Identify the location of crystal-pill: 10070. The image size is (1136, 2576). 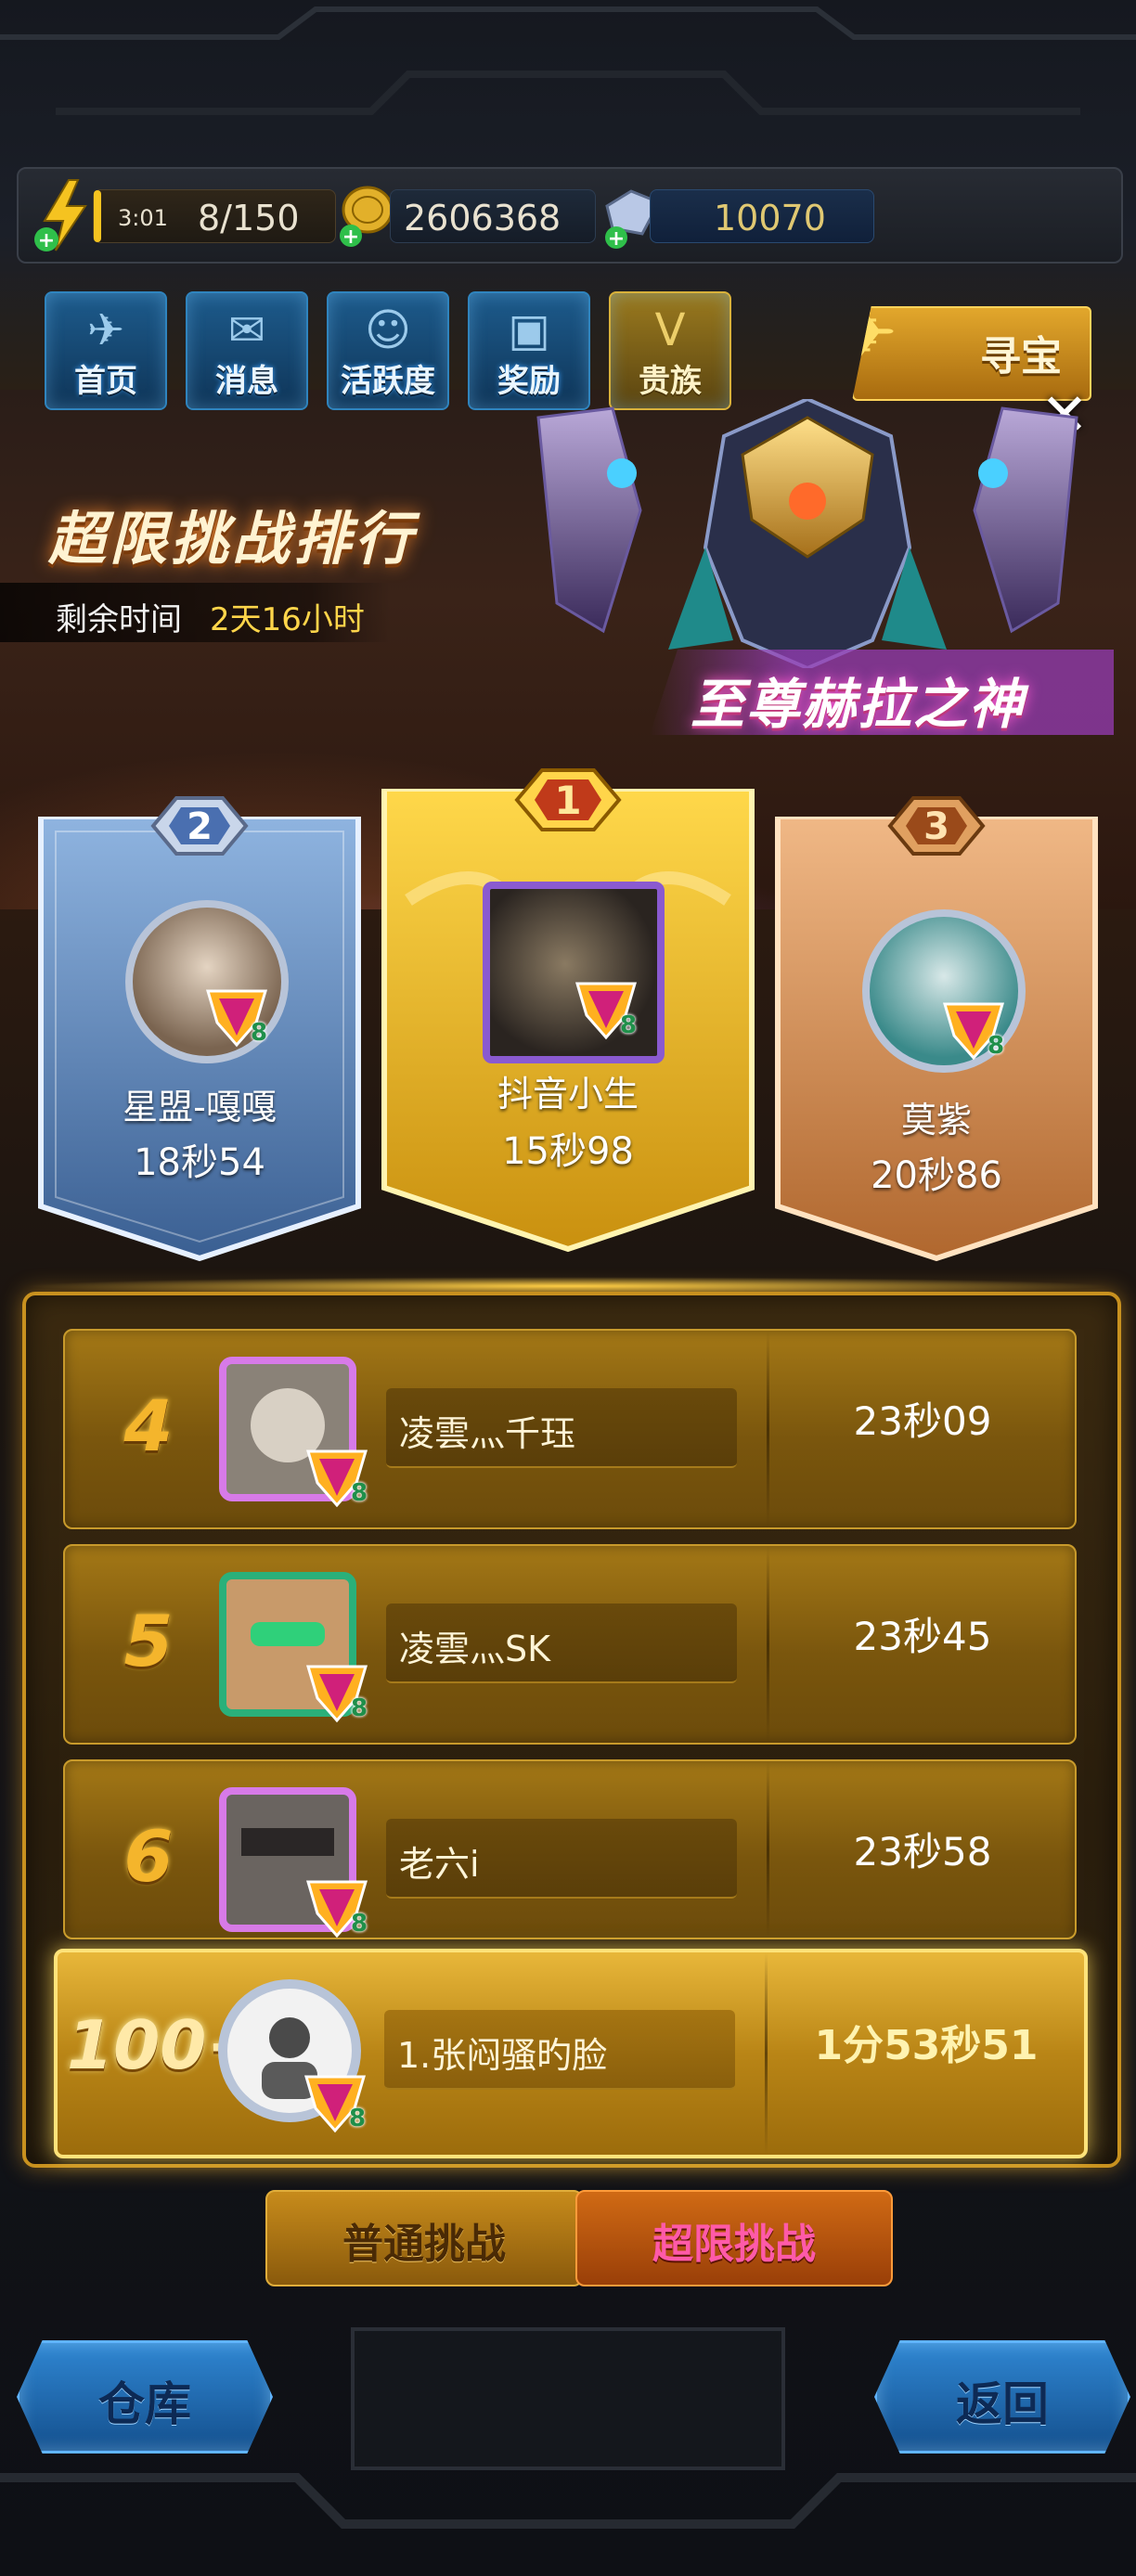
(762, 216).